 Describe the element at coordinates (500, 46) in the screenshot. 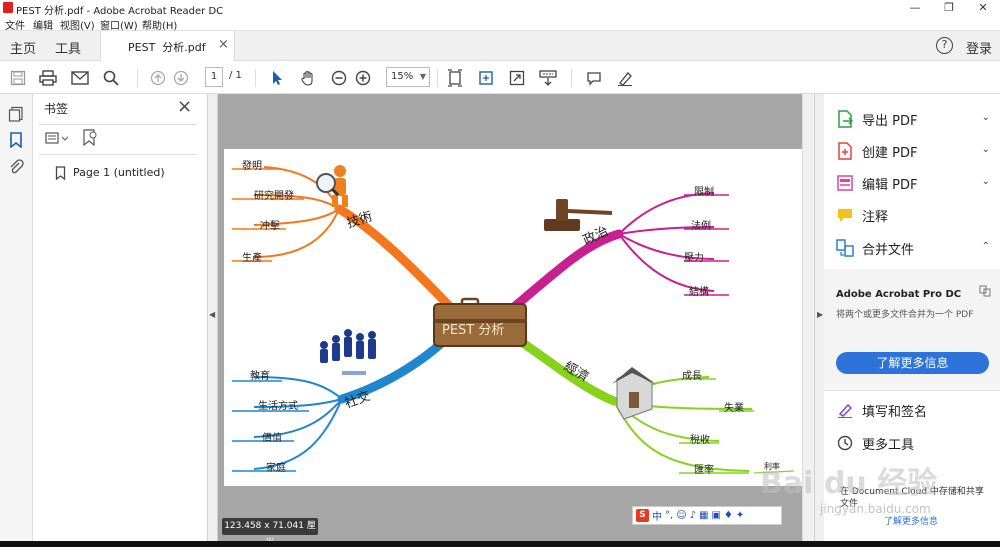

I see `tab-bar: 主页 工具 PEST 分析.pdf × ? 登录` at that location.